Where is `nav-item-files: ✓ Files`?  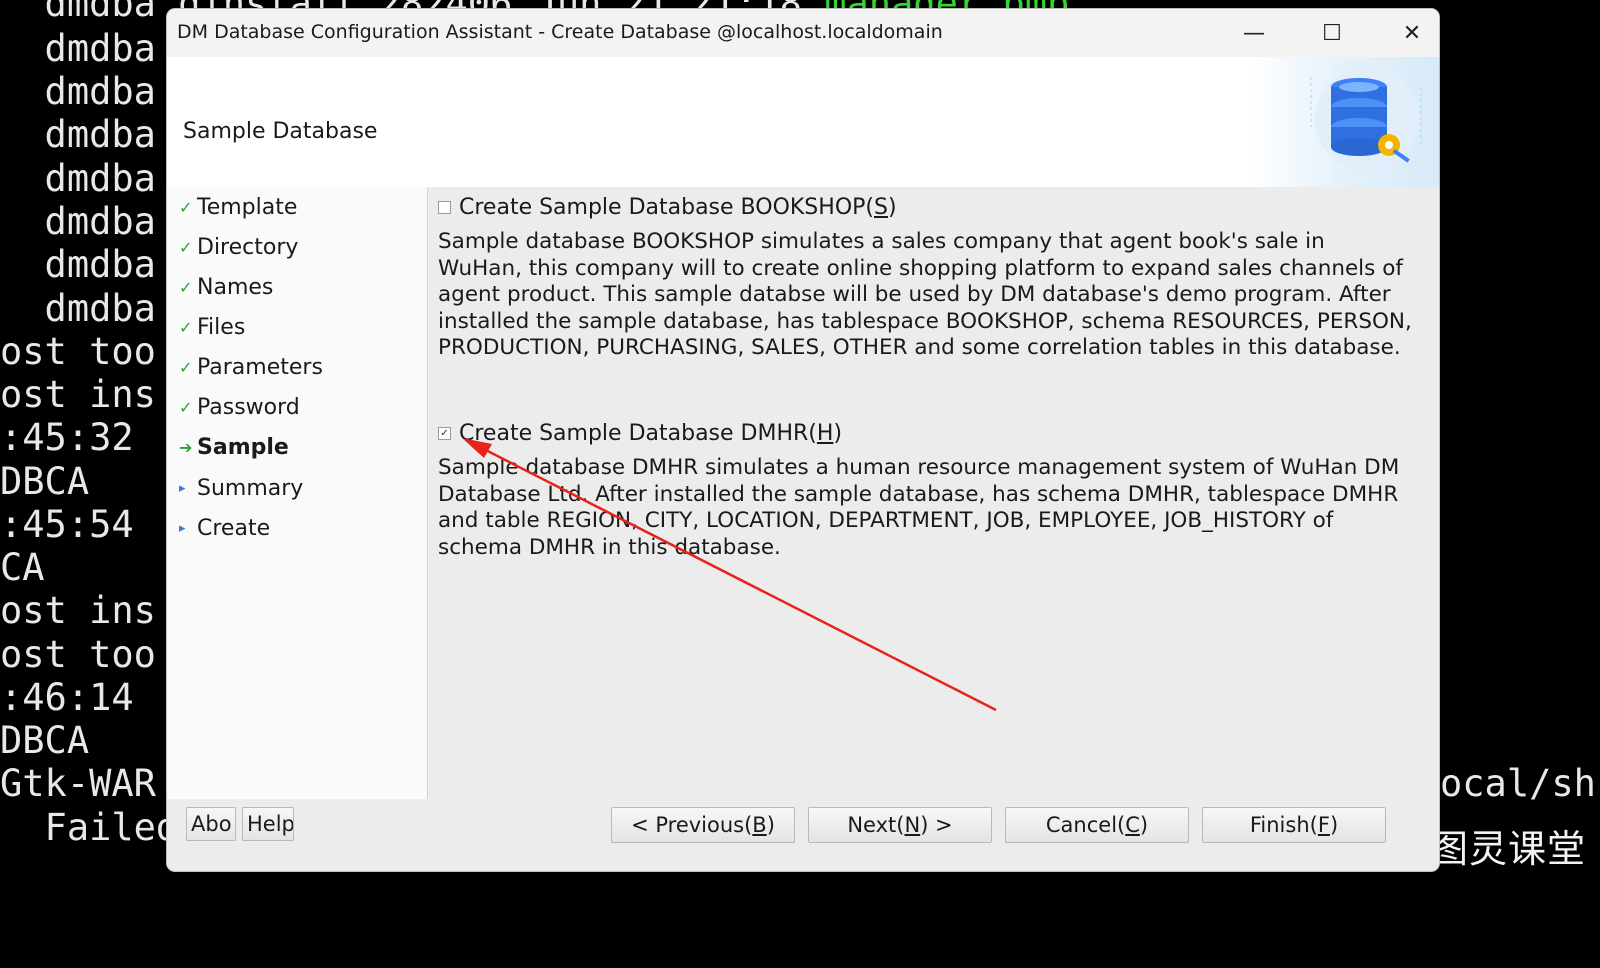
nav-item-files: ✓ Files is located at coordinates (212, 327).